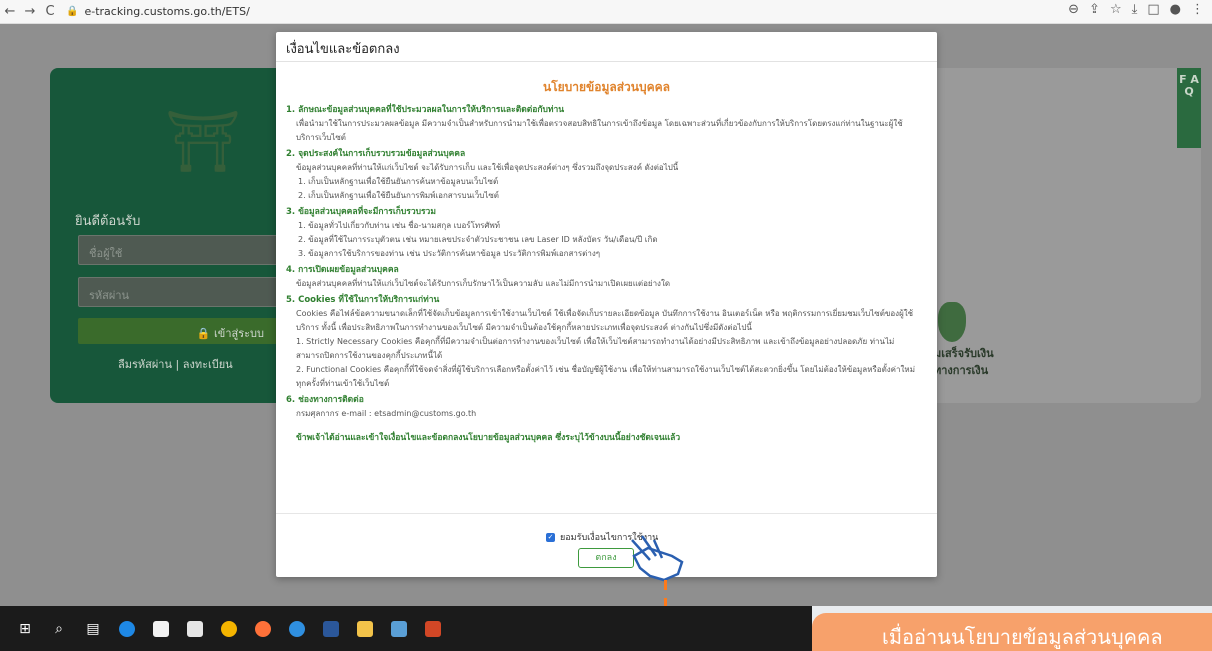 The width and height of the screenshot is (1212, 651). What do you see at coordinates (25, 629) in the screenshot?
I see `windows-start-icon: ⊞` at bounding box center [25, 629].